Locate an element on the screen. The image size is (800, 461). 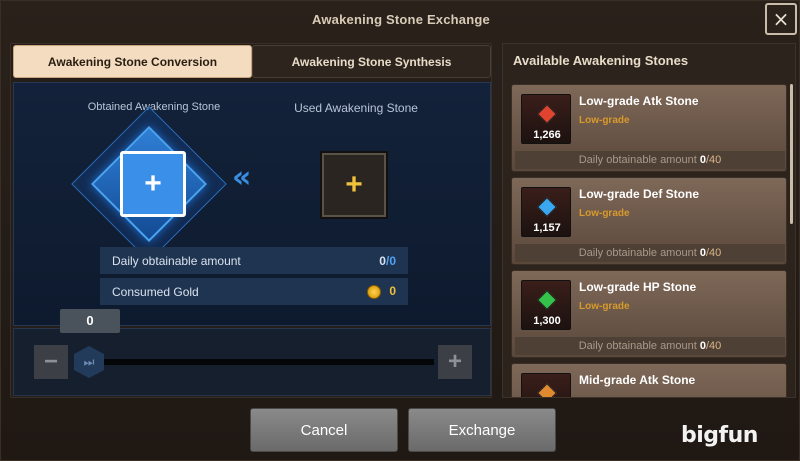
double-chevron-left-icon: « is located at coordinates (242, 177).